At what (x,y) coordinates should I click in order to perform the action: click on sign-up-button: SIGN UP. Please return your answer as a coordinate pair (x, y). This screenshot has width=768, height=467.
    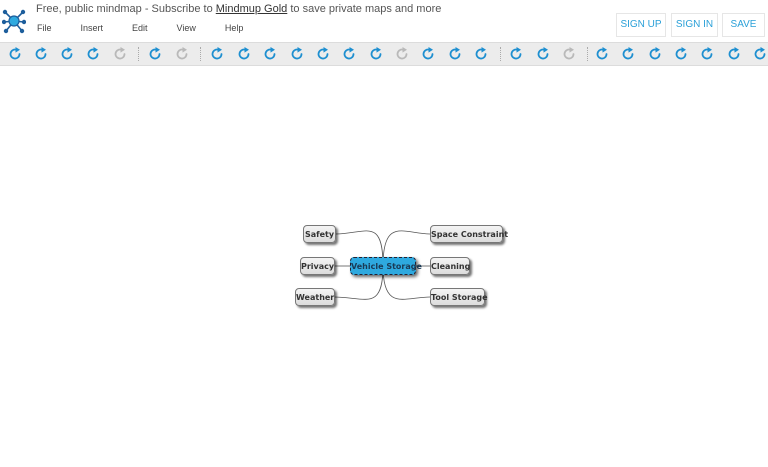
    Looking at the image, I should click on (641, 25).